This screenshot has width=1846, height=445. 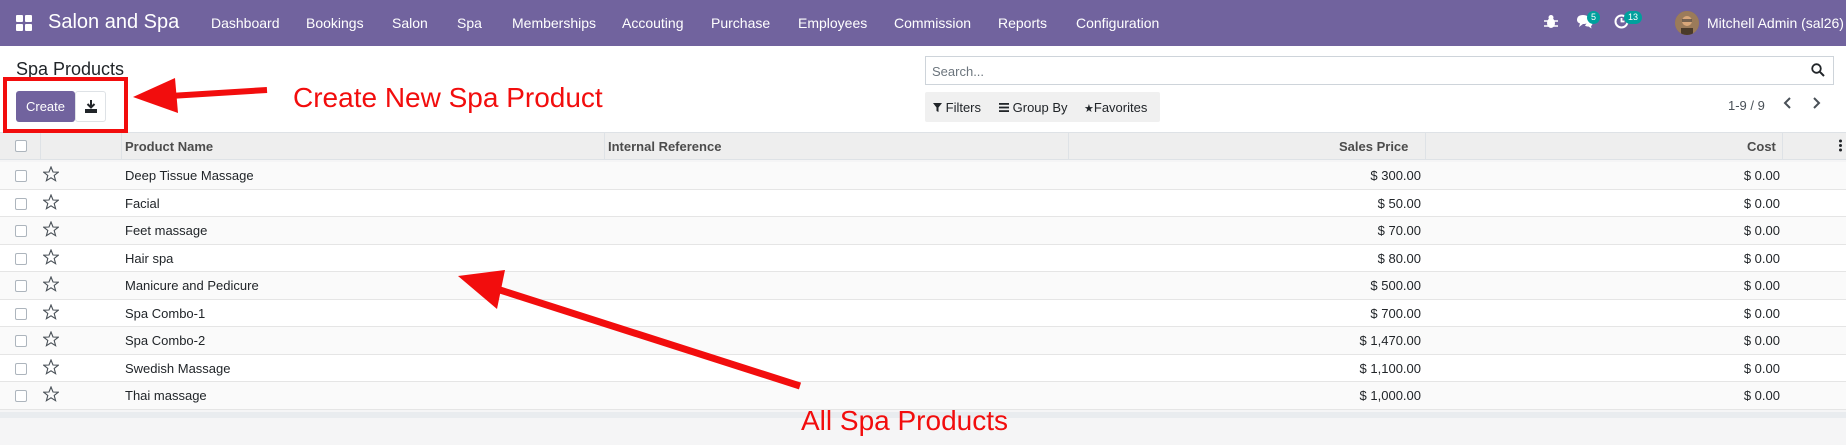 I want to click on product-name-cell: Deep Tissue Massage, so click(x=189, y=175).